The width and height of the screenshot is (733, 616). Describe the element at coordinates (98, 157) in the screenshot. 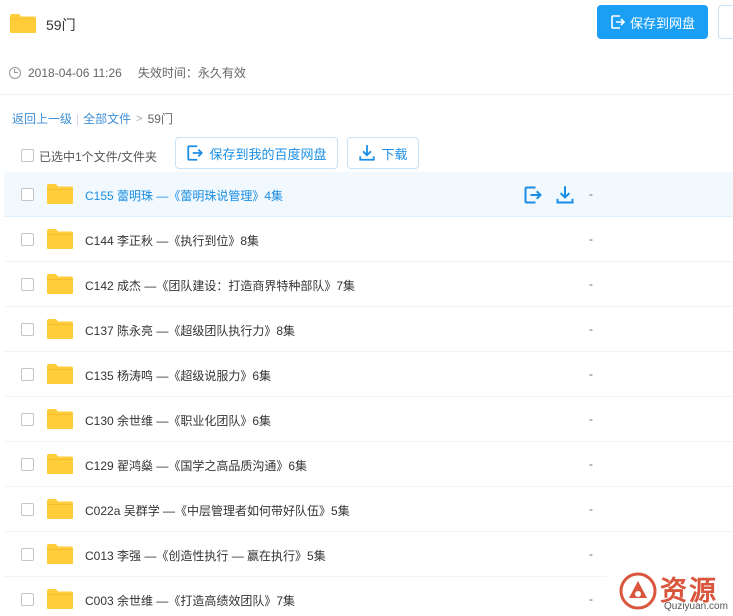

I see `selection-count: 已选中1个文件/文件夹` at that location.